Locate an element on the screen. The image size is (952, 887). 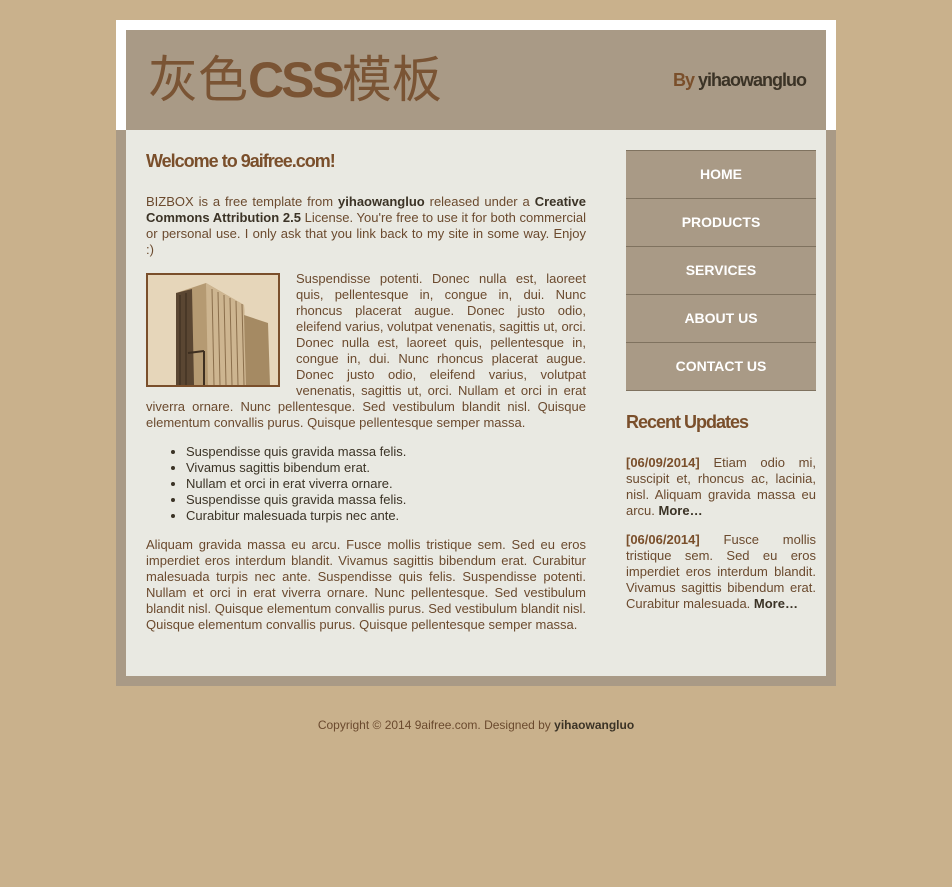
author-link: yihaowangluo is located at coordinates (381, 201).